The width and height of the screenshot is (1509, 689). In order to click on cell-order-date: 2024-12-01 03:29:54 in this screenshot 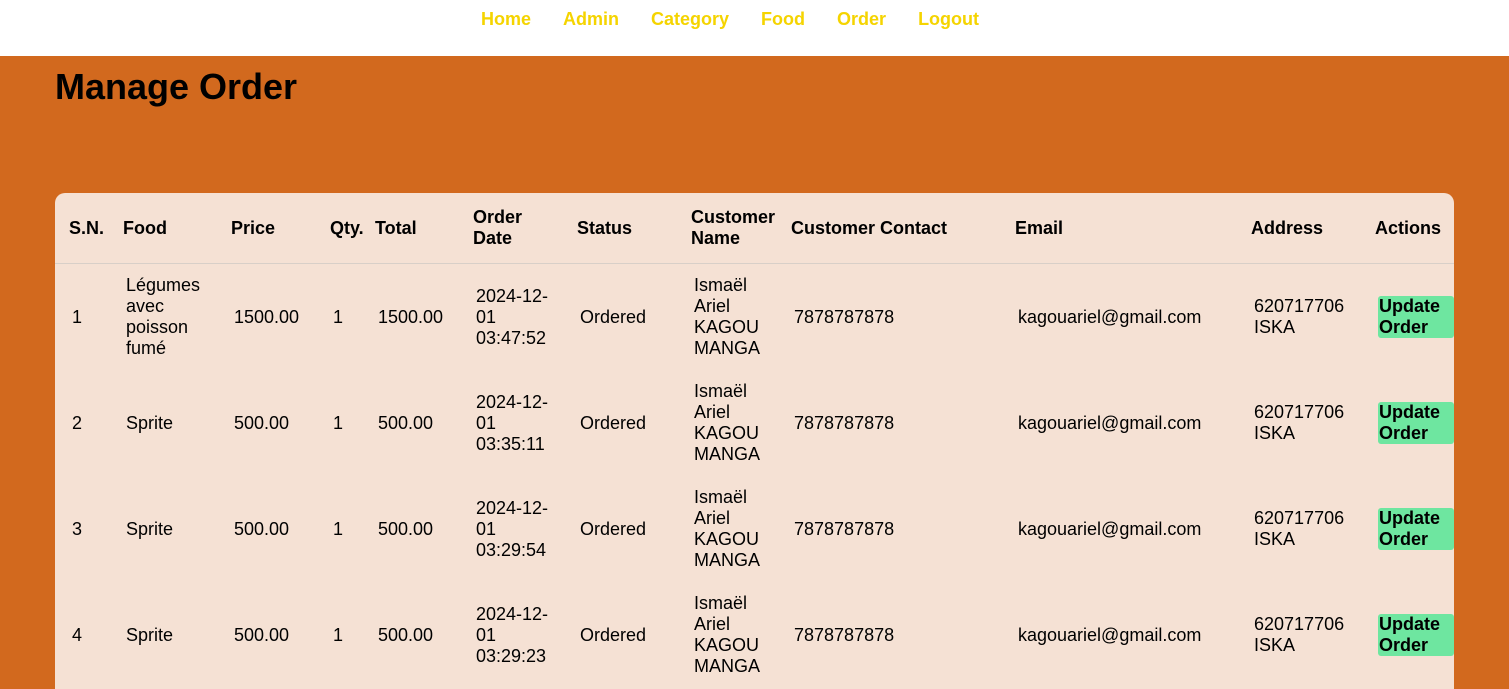, I will do `click(512, 528)`.